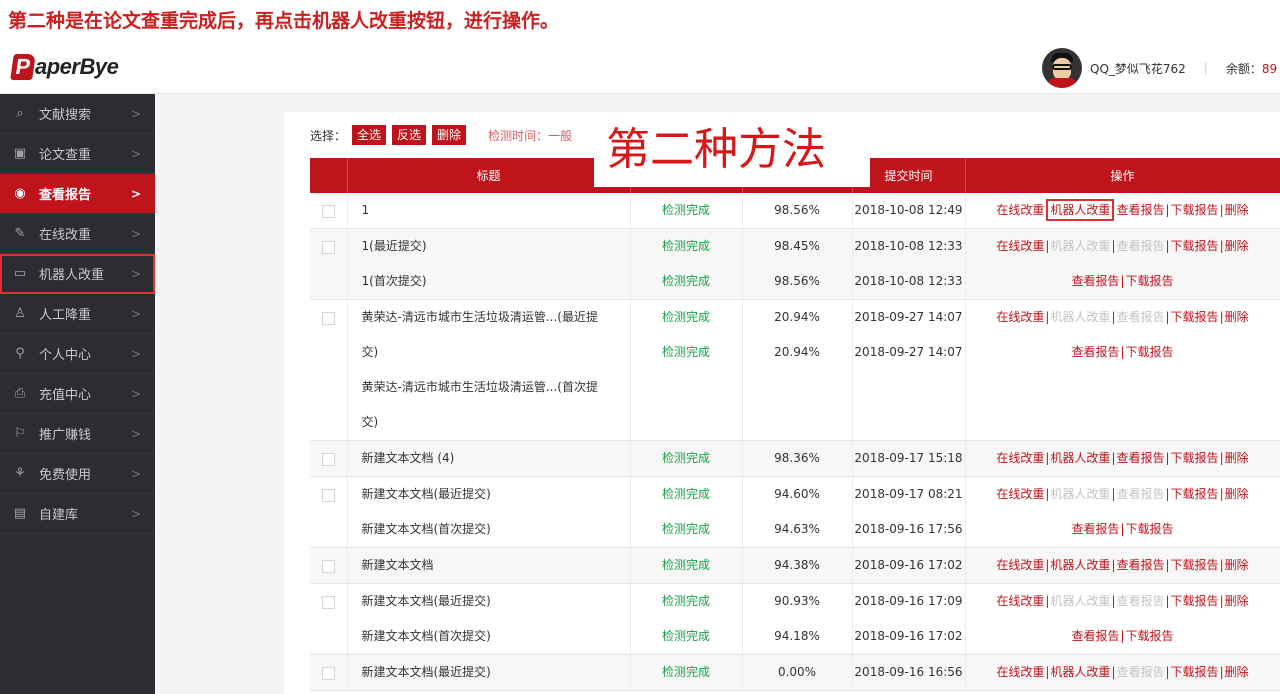  I want to click on row-ops-cell: 在线改重|机器人改重|查看报告|下载报告|删除, so click(1122, 211).